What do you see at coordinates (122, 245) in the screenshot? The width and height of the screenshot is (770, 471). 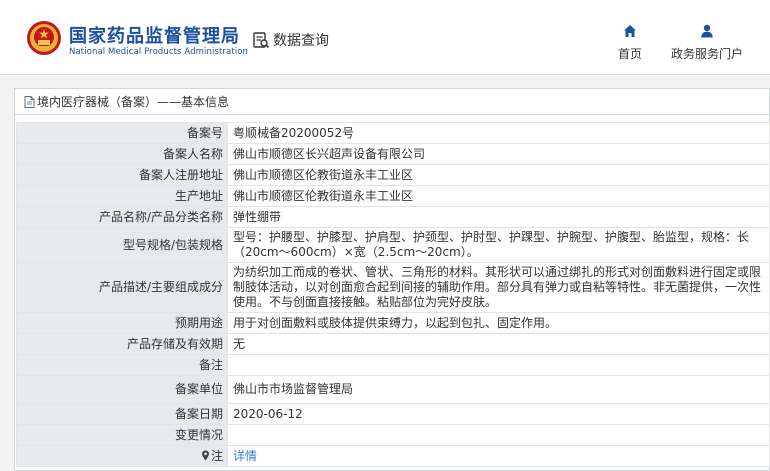 I see `row-label: 型号规格/包装规格` at bounding box center [122, 245].